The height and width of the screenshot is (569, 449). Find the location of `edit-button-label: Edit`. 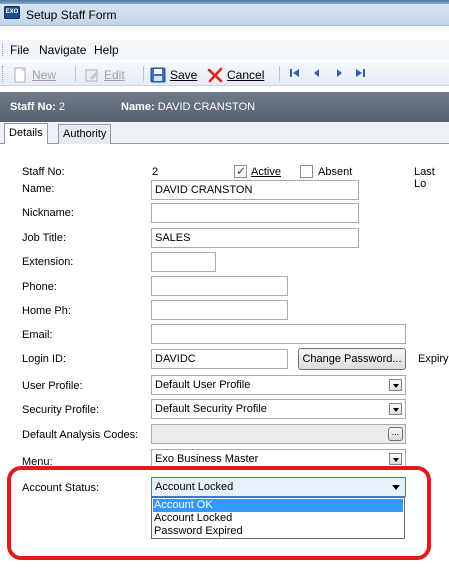

edit-button-label: Edit is located at coordinates (114, 75).